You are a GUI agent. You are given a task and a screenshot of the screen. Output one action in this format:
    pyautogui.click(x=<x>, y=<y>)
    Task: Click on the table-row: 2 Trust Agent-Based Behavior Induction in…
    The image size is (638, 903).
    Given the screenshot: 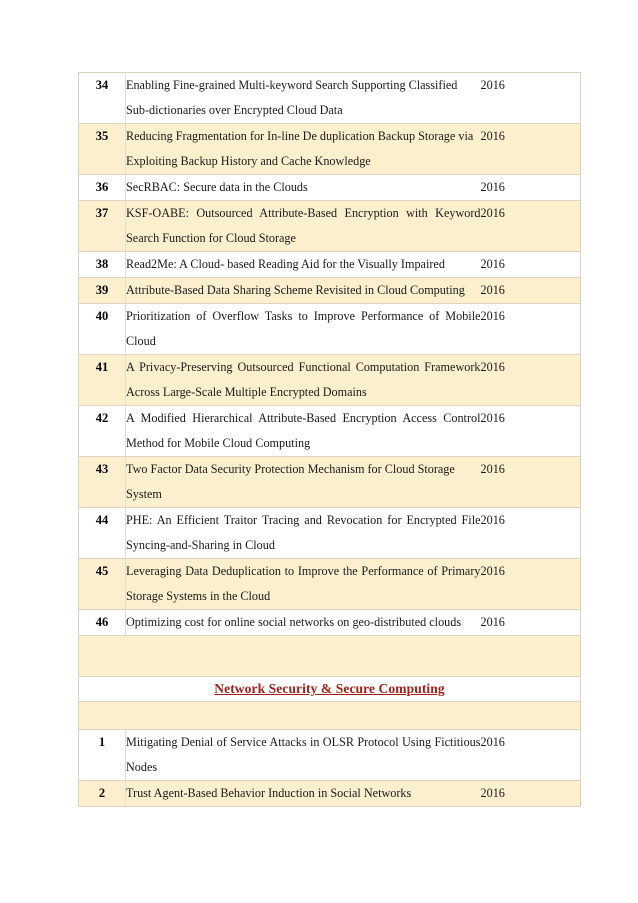 What is the action you would take?
    pyautogui.click(x=329, y=793)
    